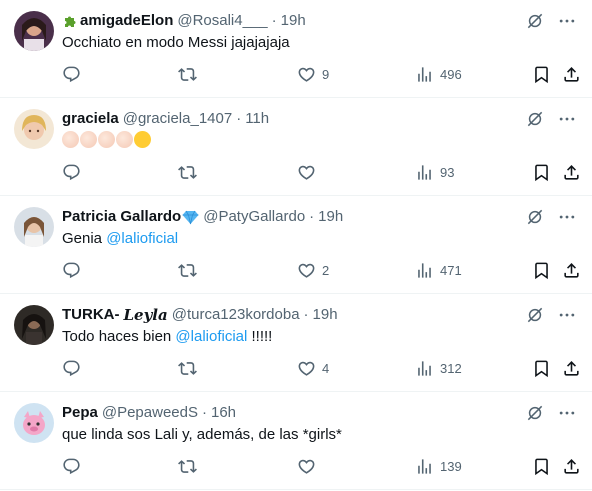 The image size is (592, 491). Describe the element at coordinates (257, 119) in the screenshot. I see `timestamp: 11h` at that location.